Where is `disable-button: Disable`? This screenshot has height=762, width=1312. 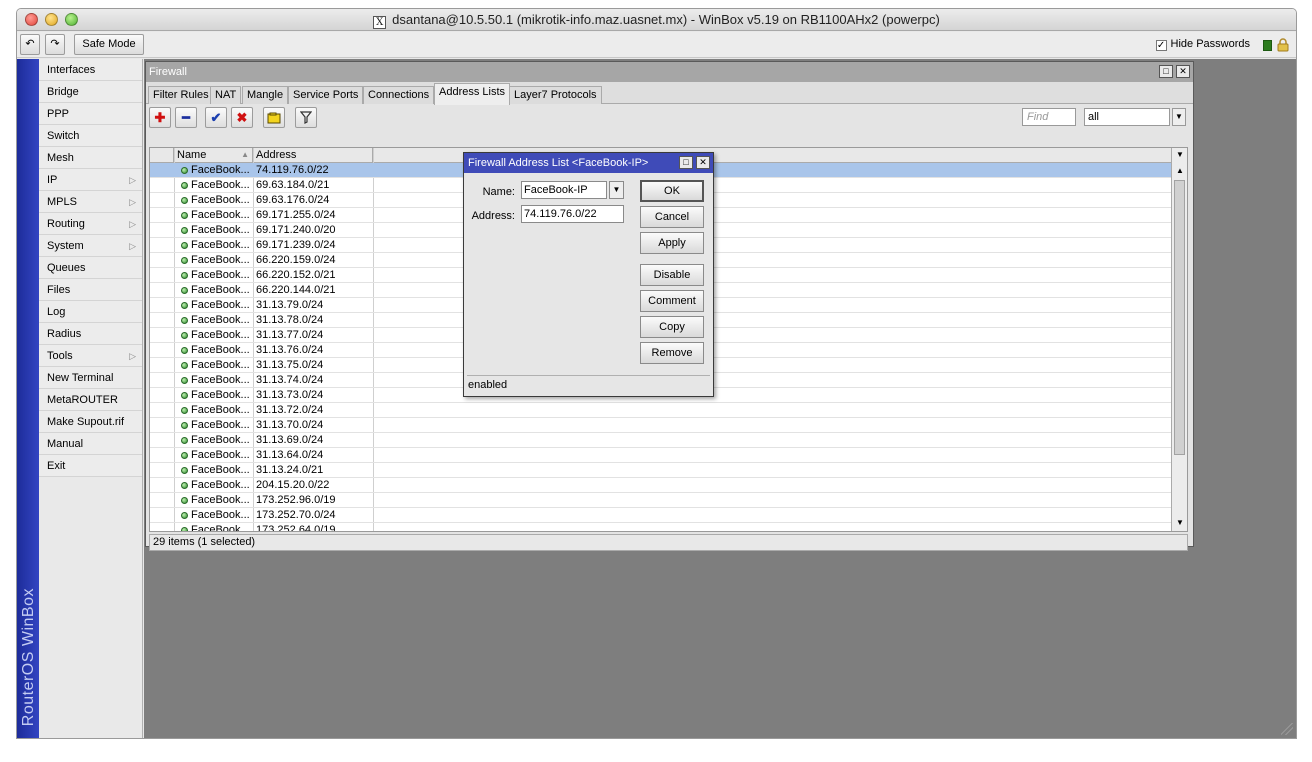
disable-button: Disable is located at coordinates (672, 275).